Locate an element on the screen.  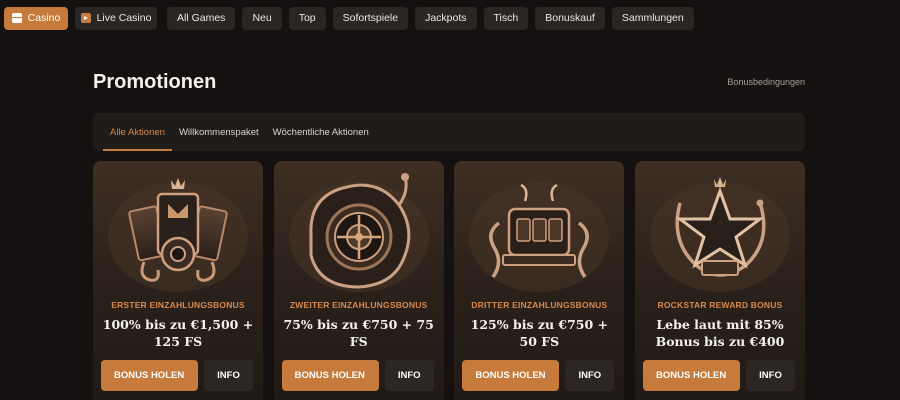
nav-table-button: Tisch is located at coordinates (506, 18).